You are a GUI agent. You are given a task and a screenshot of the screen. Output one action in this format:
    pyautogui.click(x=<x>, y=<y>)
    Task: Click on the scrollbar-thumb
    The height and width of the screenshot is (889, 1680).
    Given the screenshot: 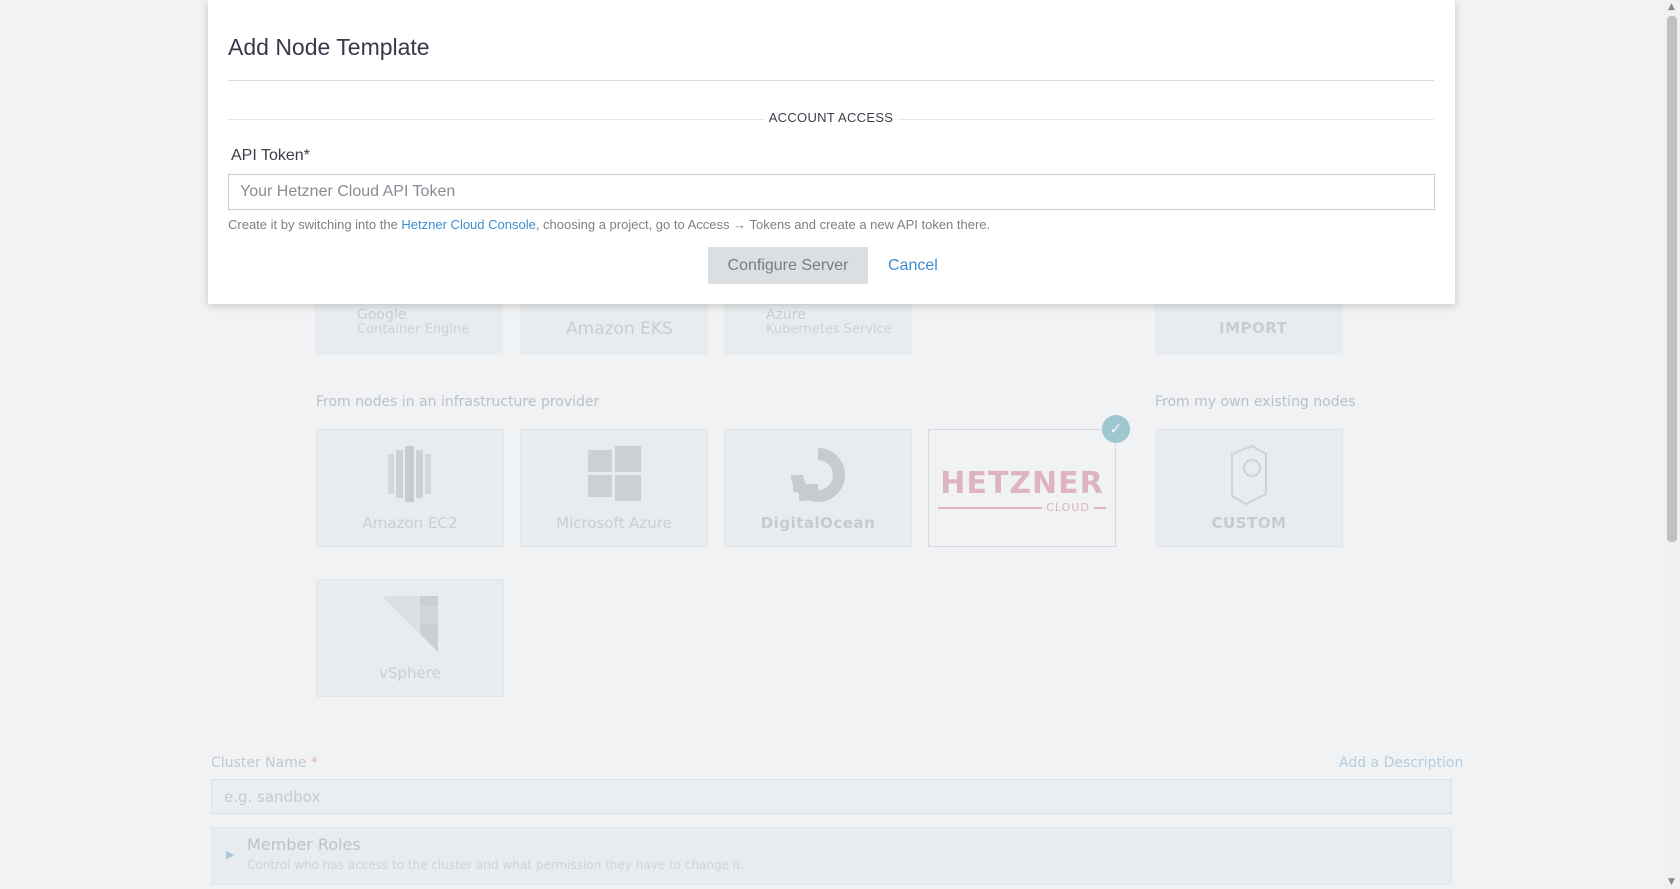 What is the action you would take?
    pyautogui.click(x=1672, y=279)
    